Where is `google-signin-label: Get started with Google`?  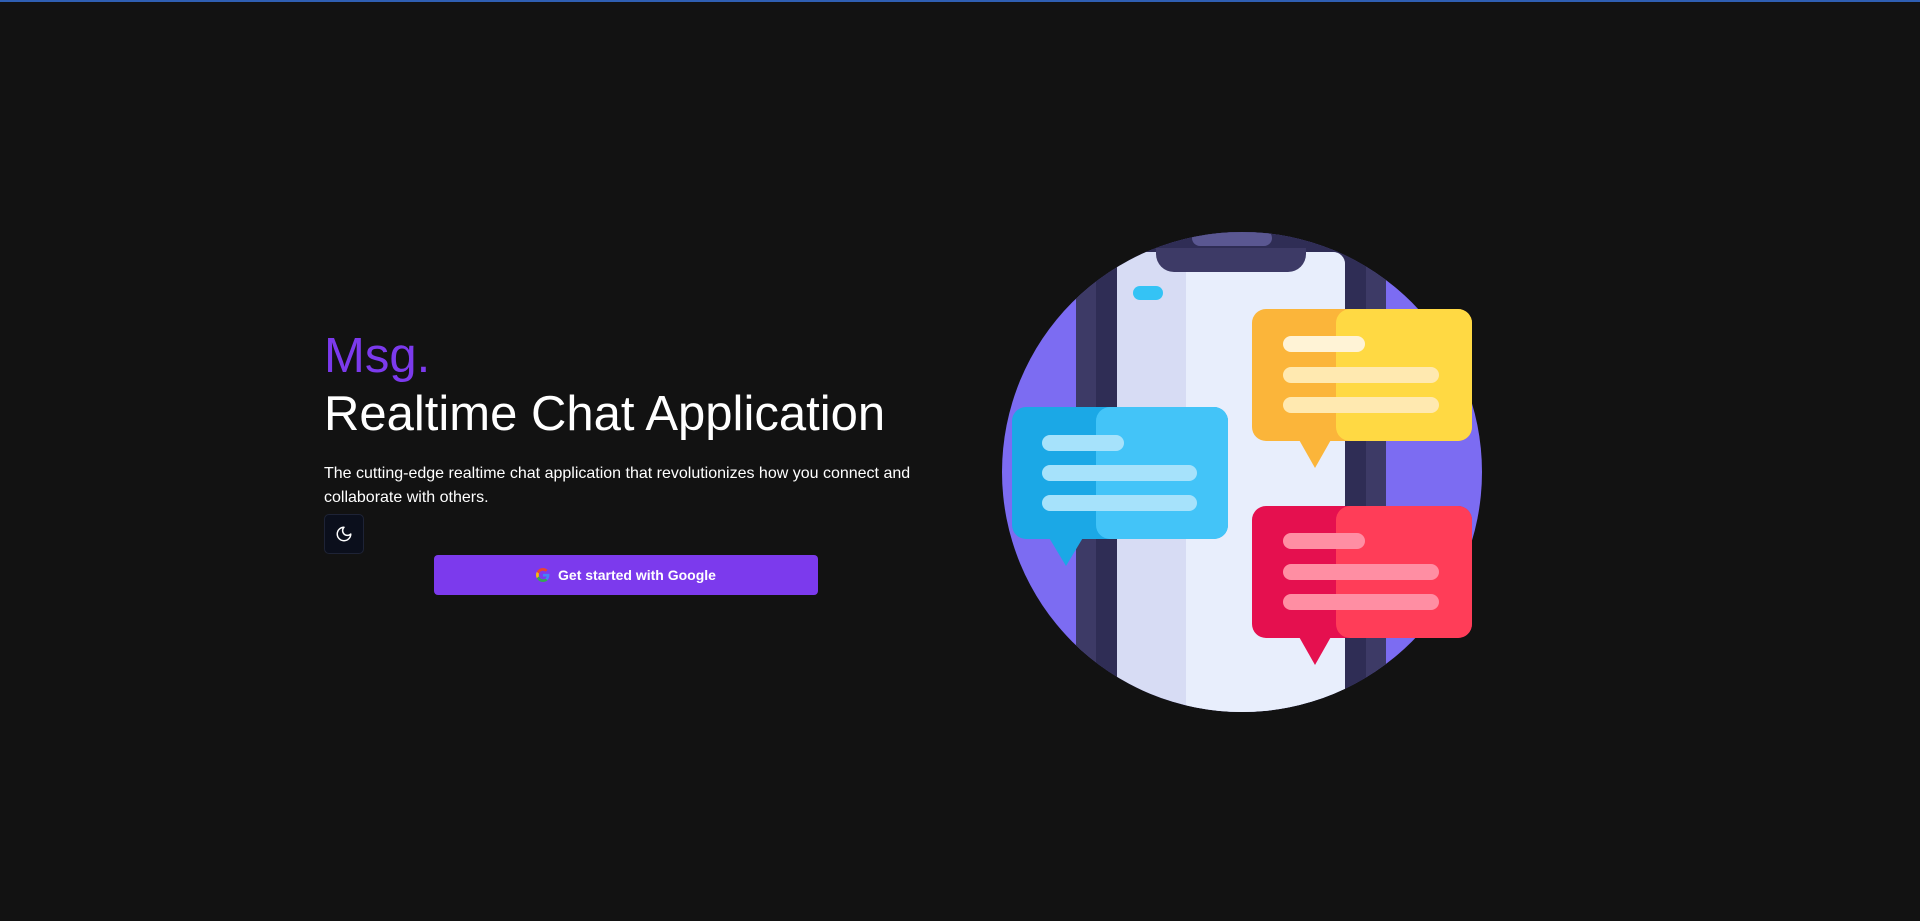 google-signin-label: Get started with Google is located at coordinates (637, 575).